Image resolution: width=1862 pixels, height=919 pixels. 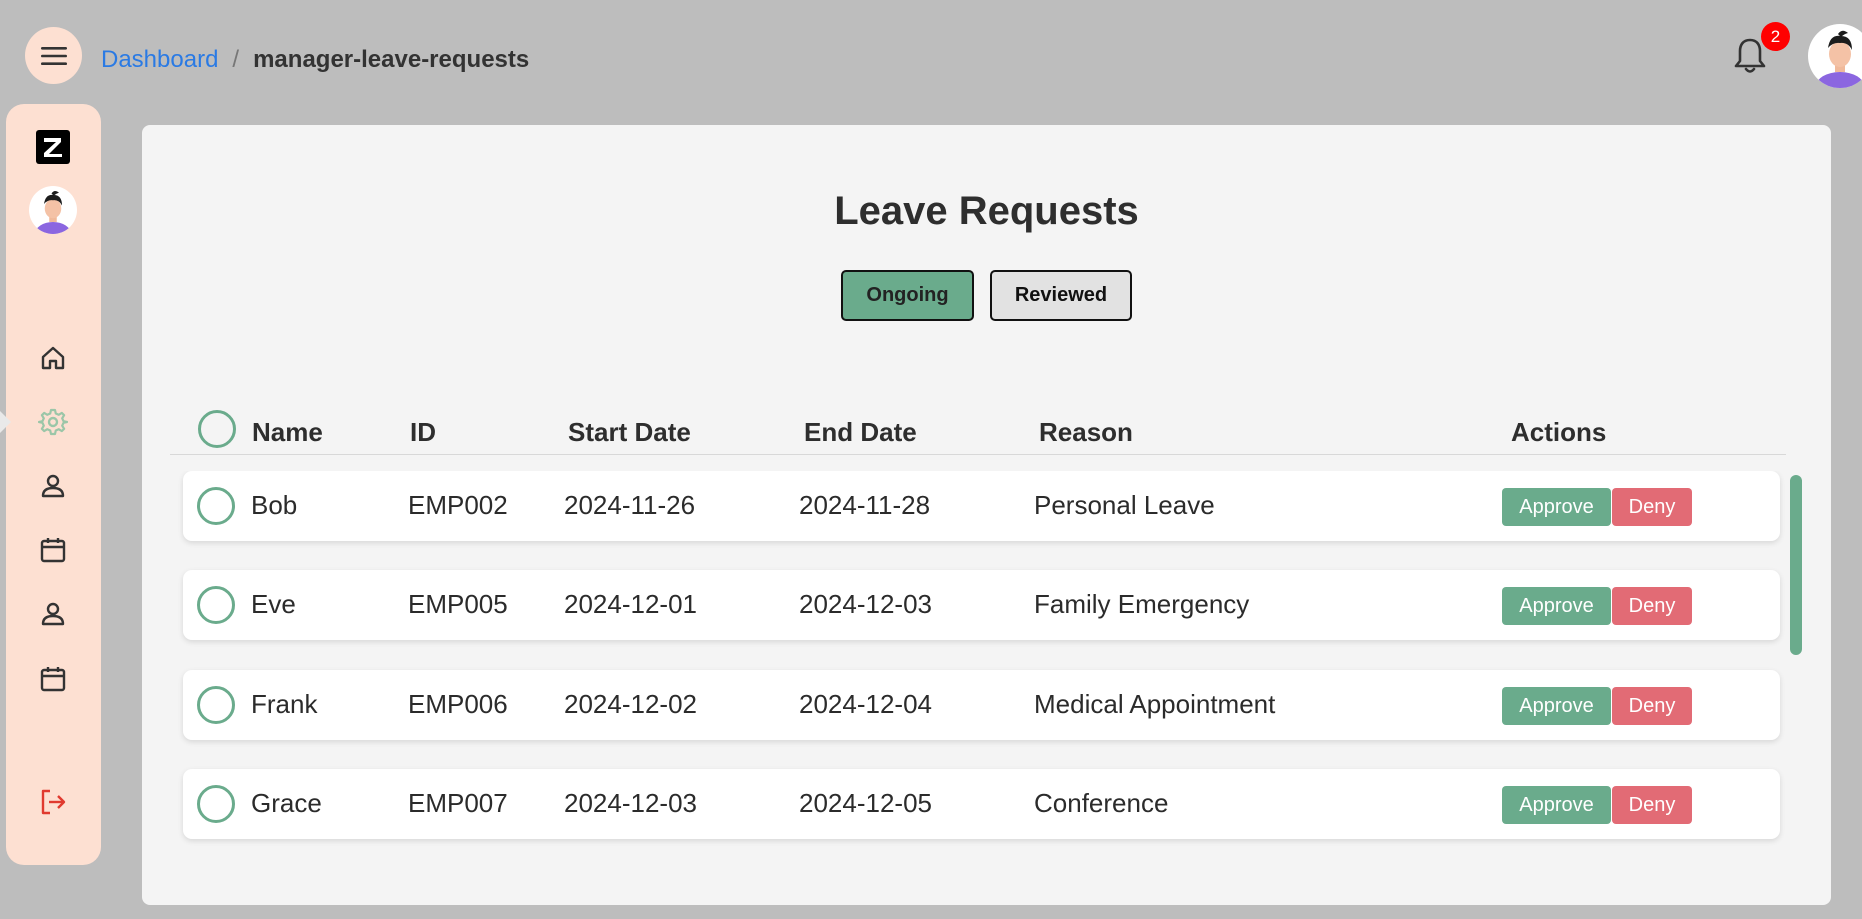 What do you see at coordinates (458, 803) in the screenshot?
I see `cell-id: EMP007` at bounding box center [458, 803].